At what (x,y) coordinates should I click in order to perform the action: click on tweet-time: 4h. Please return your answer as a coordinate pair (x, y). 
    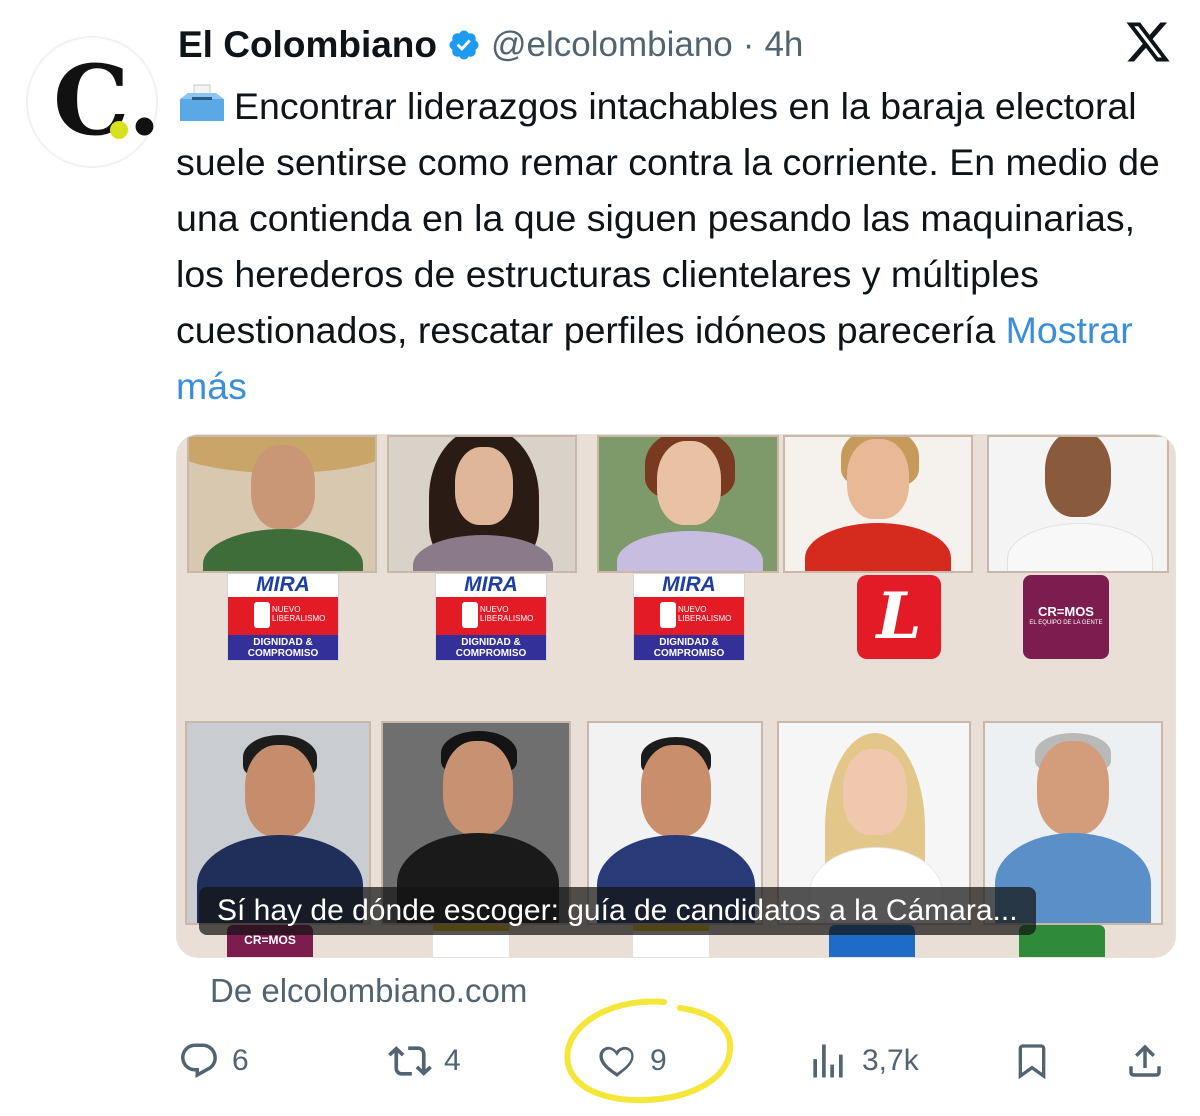
    Looking at the image, I should click on (783, 45).